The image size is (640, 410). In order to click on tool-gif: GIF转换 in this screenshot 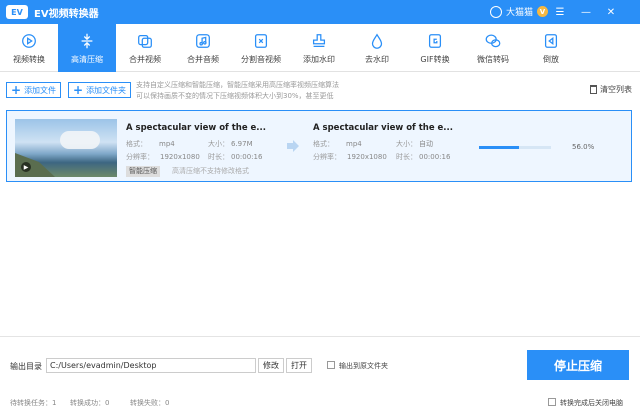, I will do `click(435, 48)`.